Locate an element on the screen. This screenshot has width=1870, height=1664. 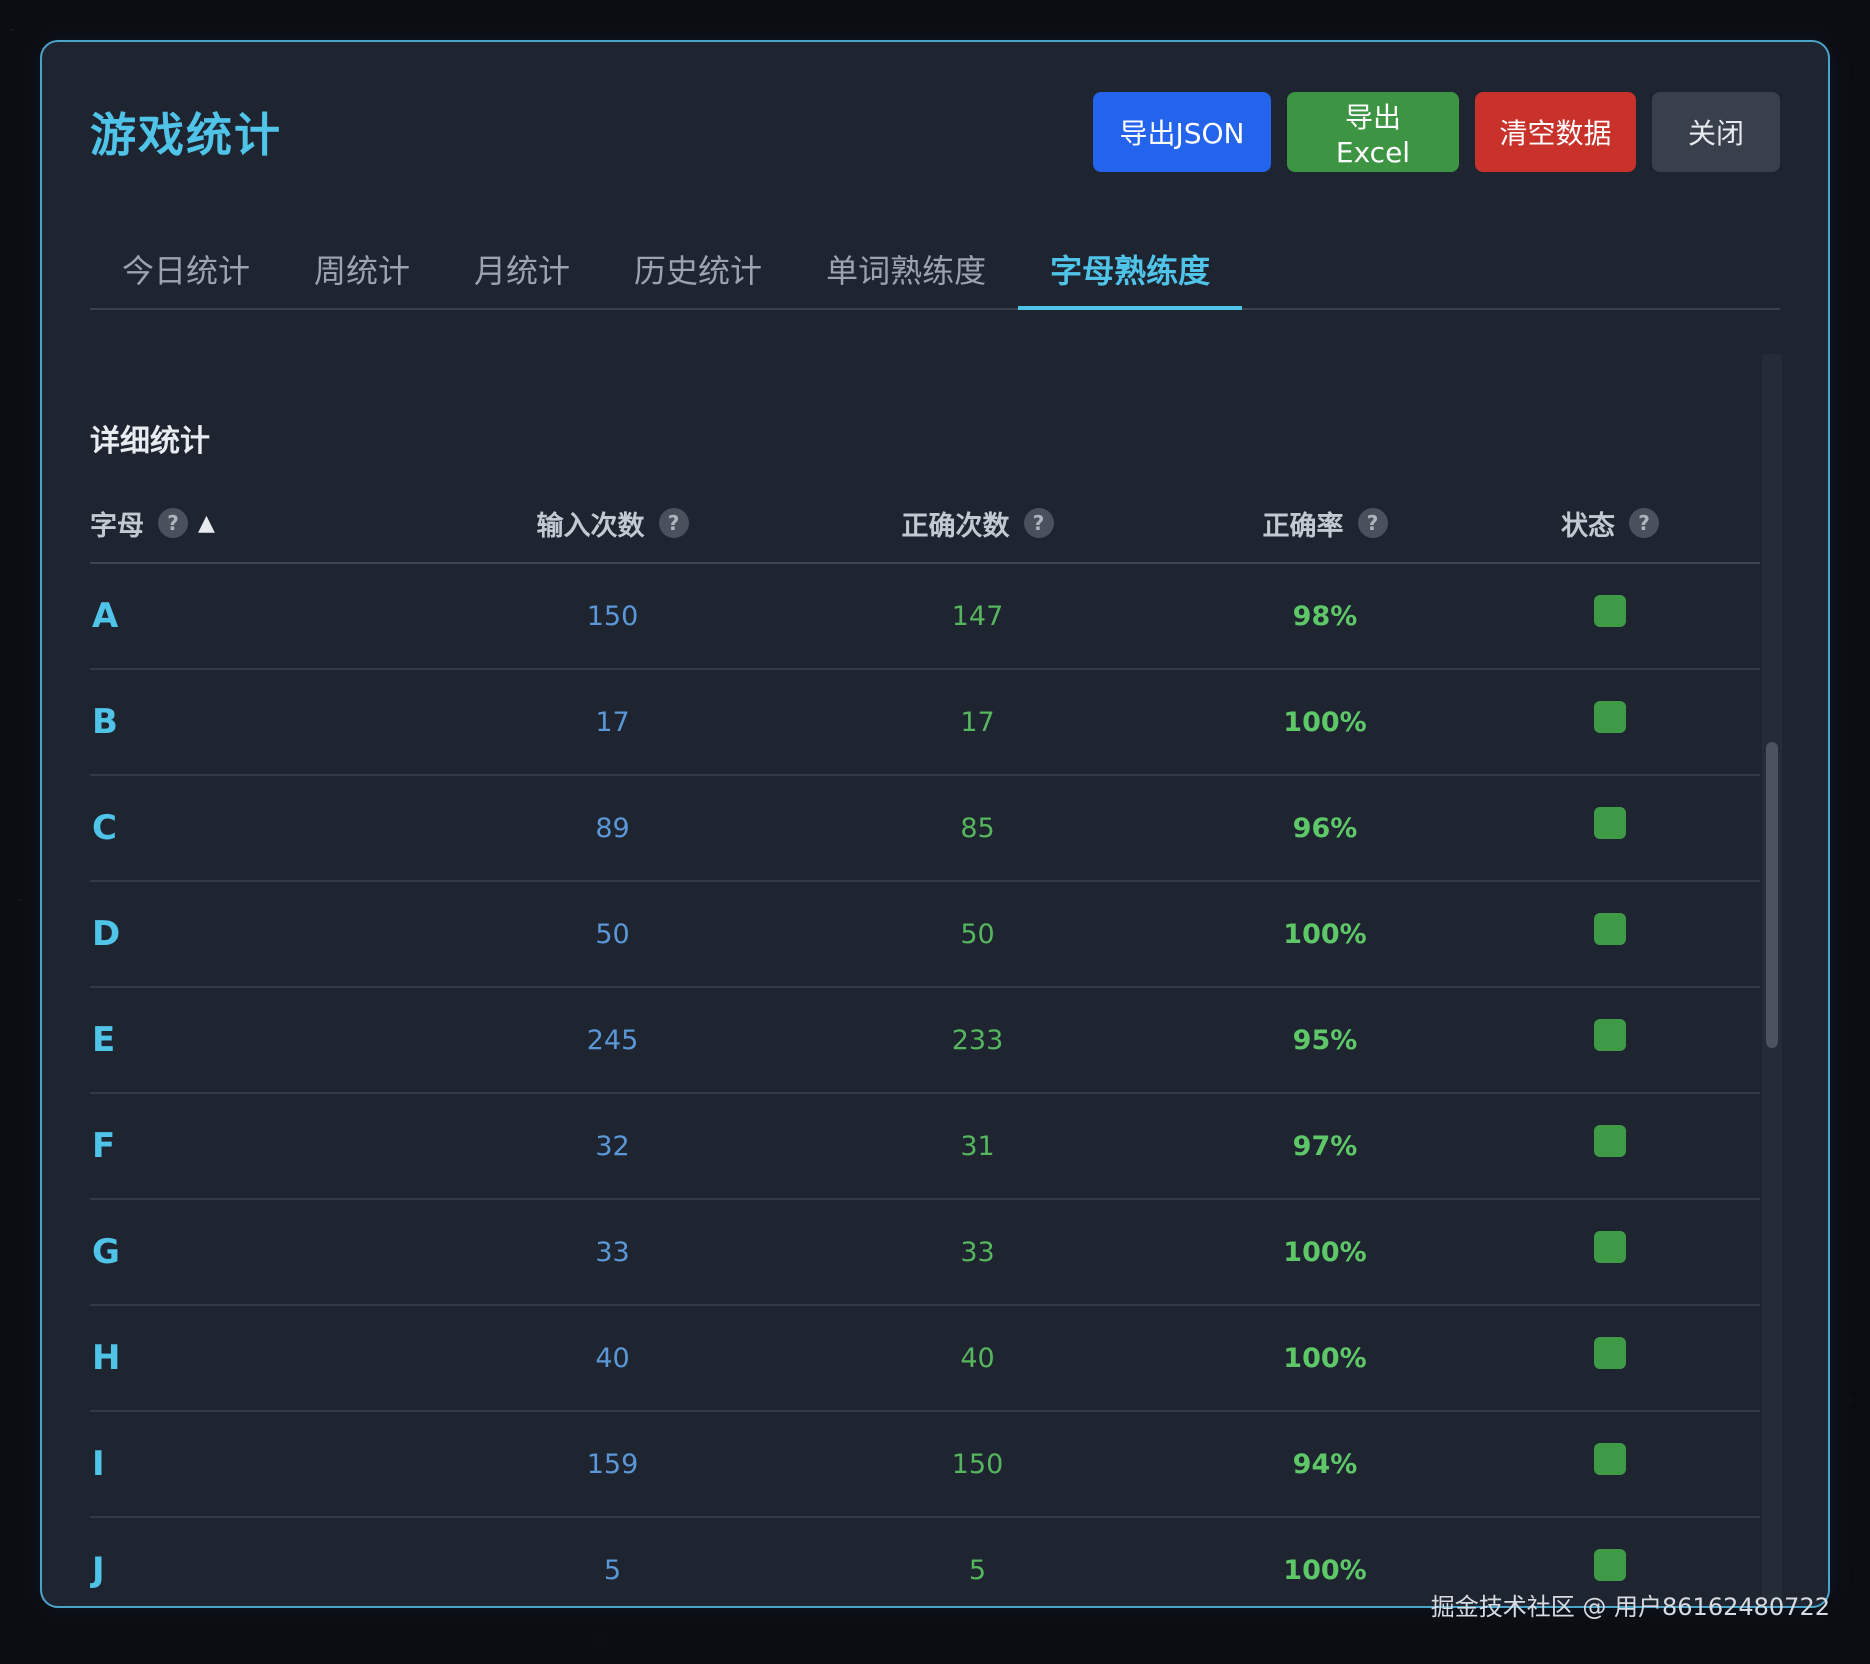
sort-ascending-icon: ▲ is located at coordinates (206, 523).